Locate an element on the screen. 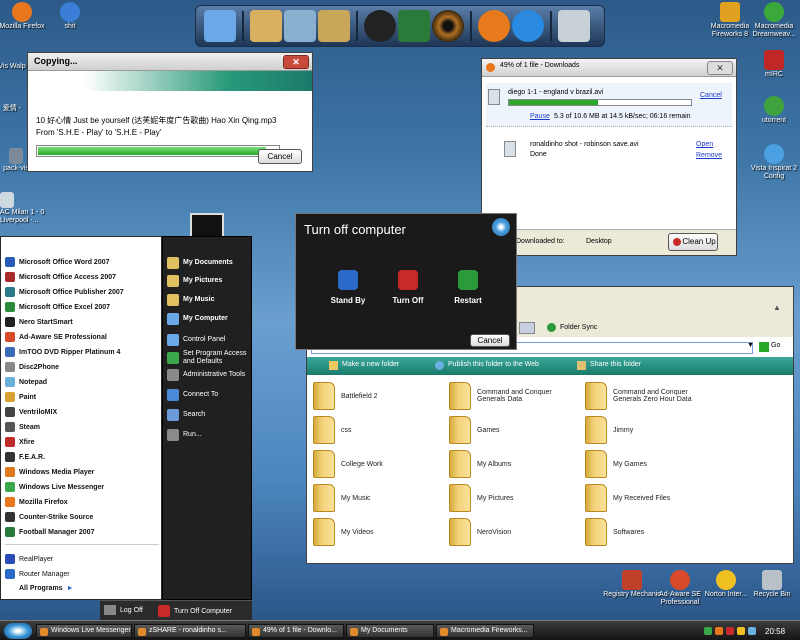  eye-icon is located at coordinates (448, 26).